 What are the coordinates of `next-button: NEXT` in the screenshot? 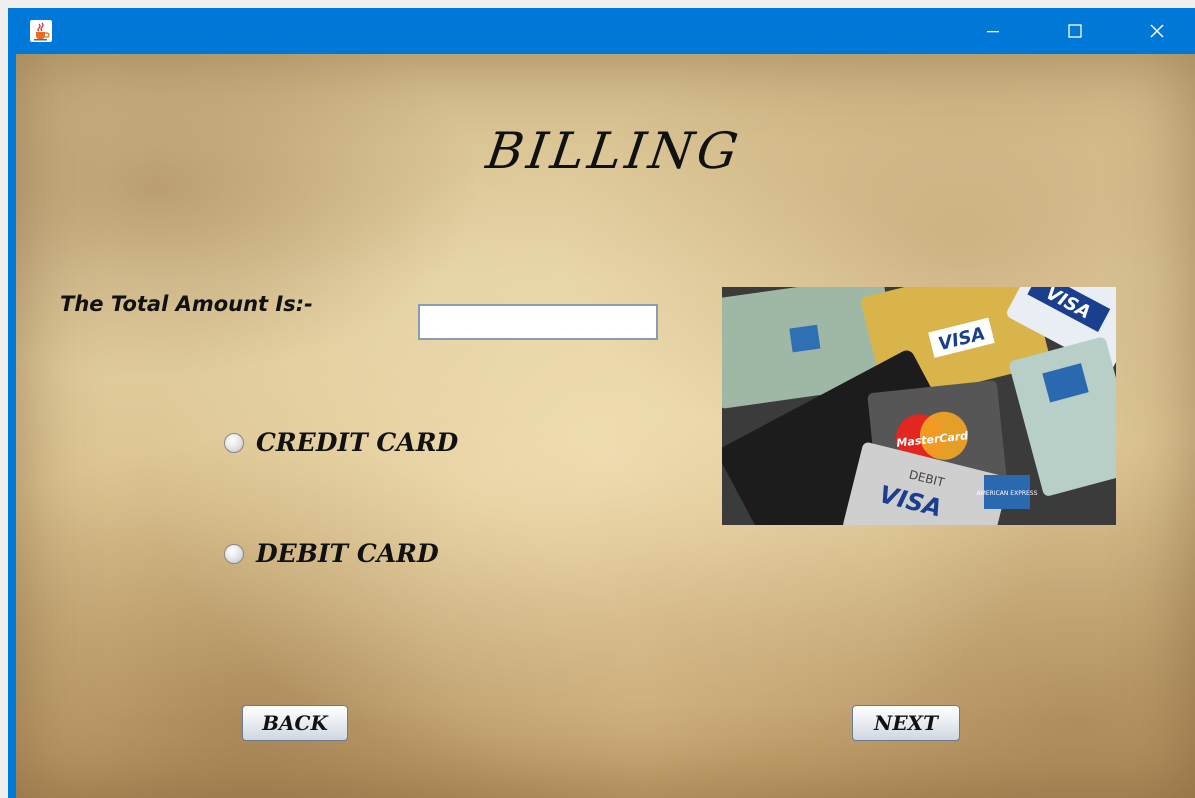 It's located at (906, 723).